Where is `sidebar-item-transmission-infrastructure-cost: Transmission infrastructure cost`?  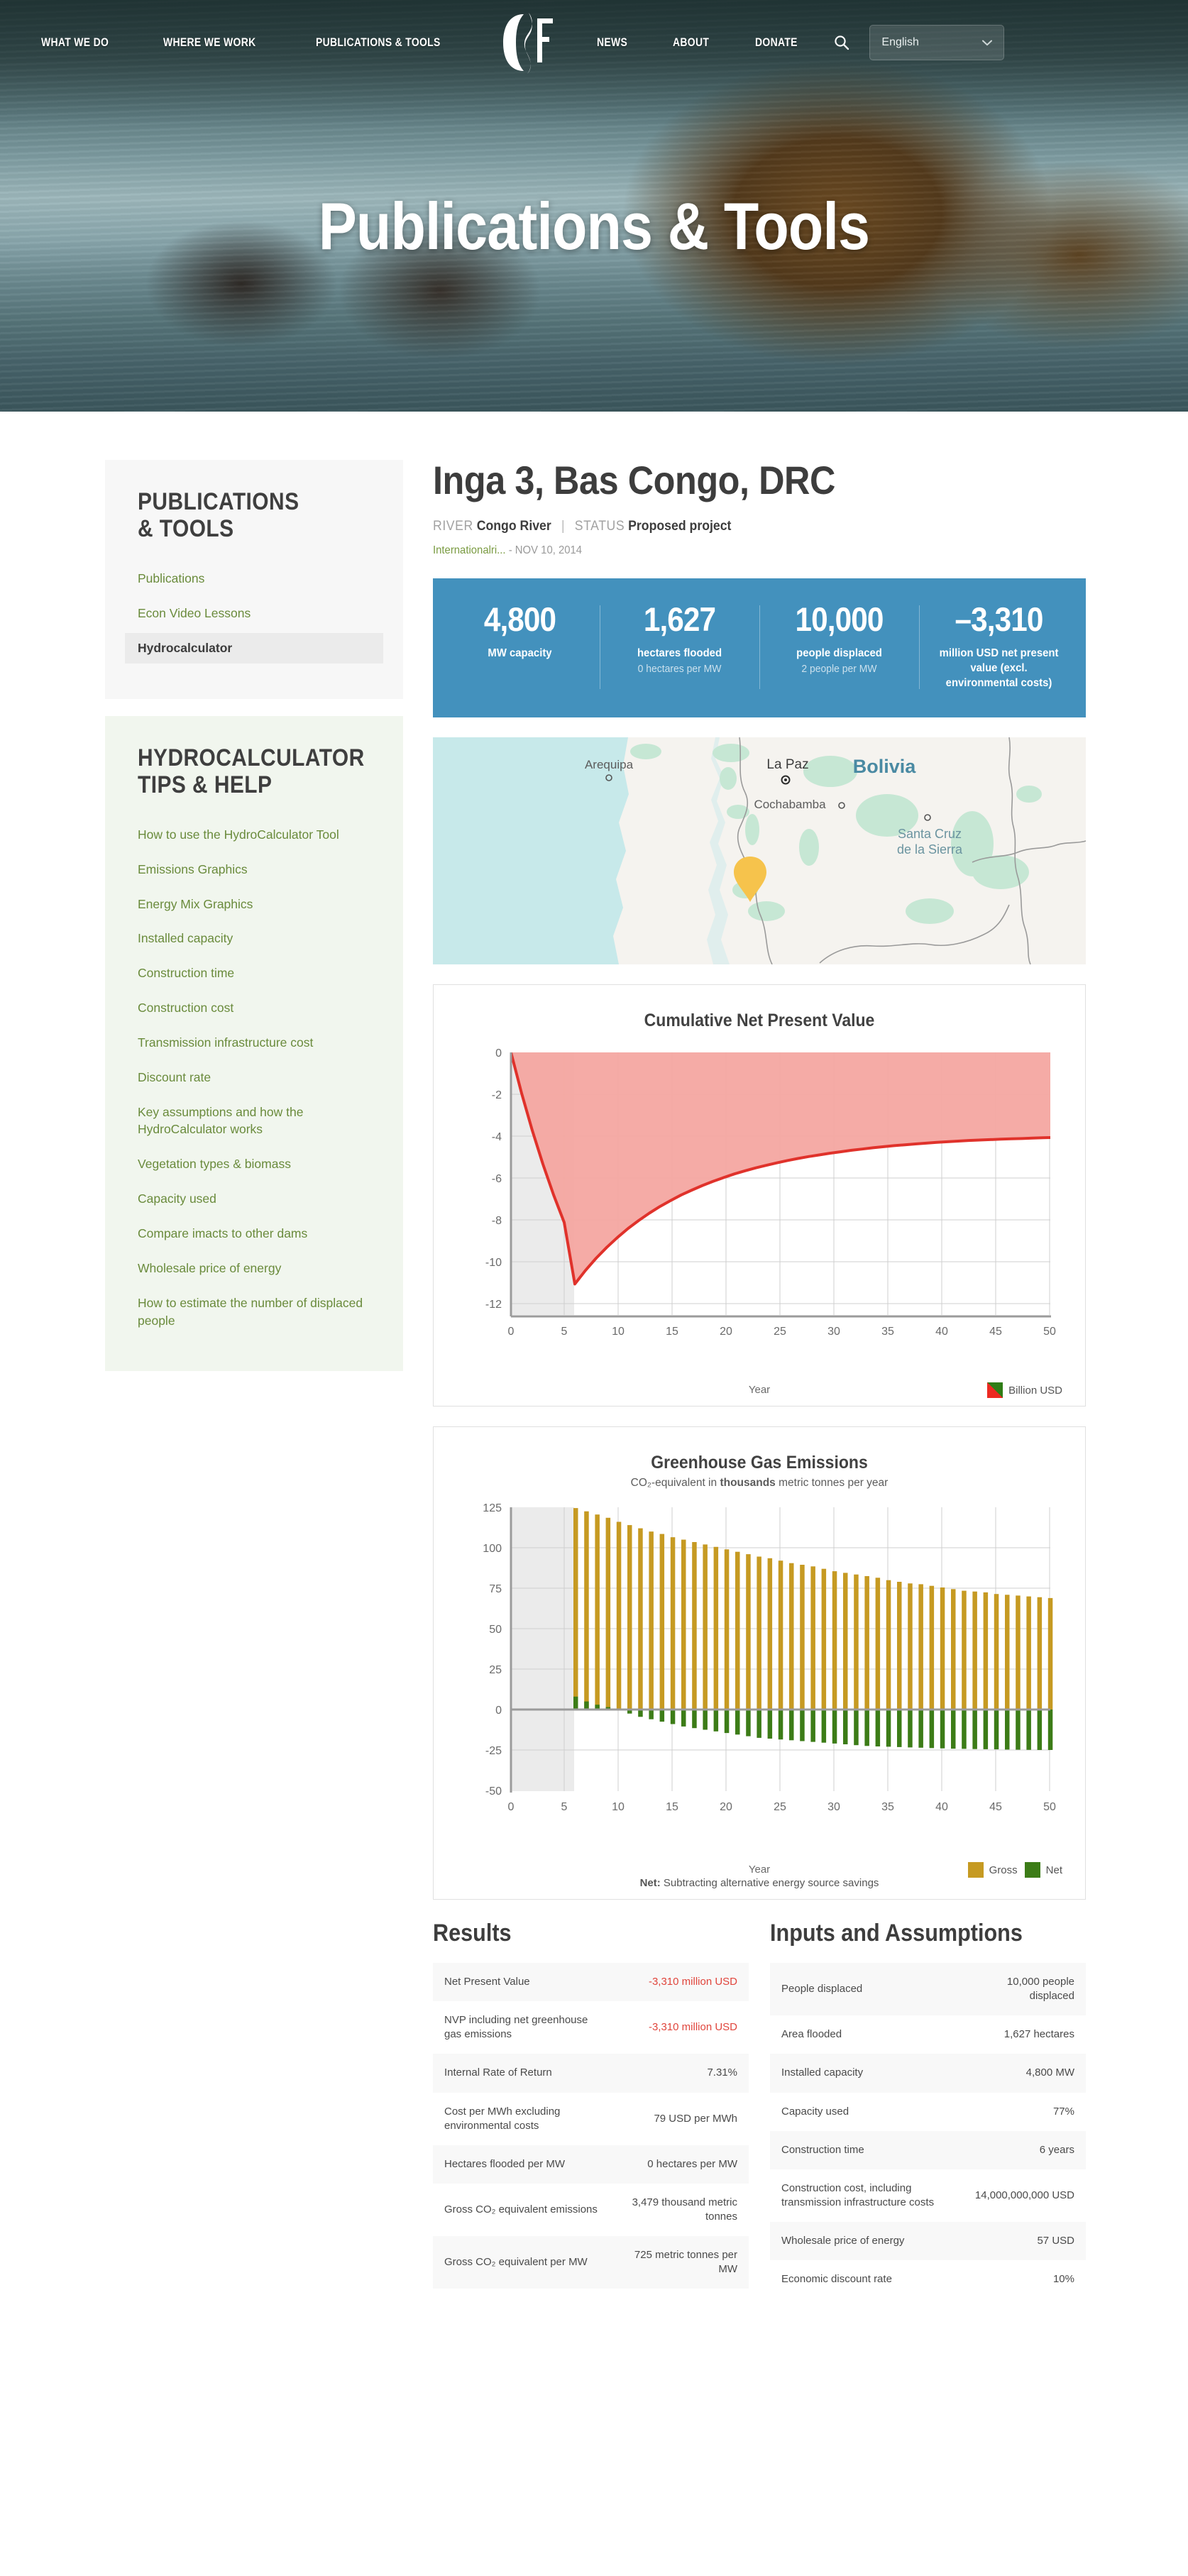 sidebar-item-transmission-infrastructure-cost: Transmission infrastructure cost is located at coordinates (254, 1043).